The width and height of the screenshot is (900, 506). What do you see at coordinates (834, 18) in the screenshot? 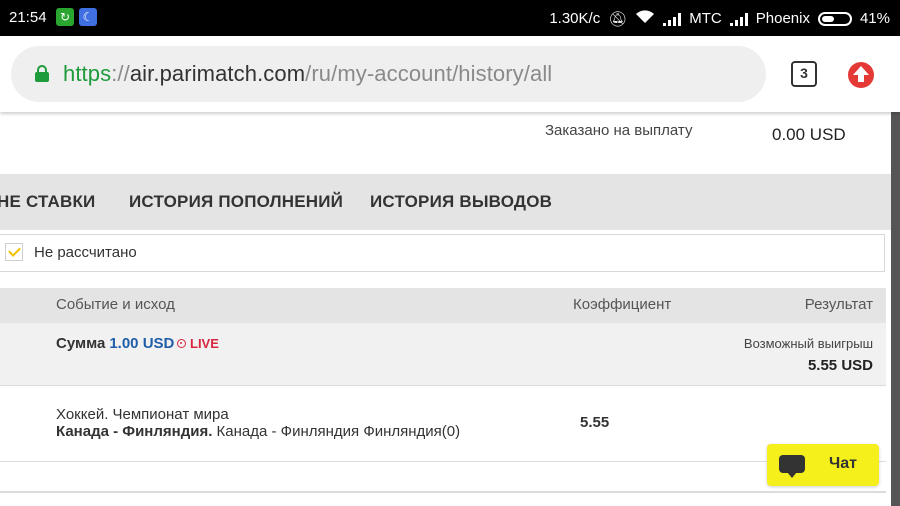
I see `battery-icon` at bounding box center [834, 18].